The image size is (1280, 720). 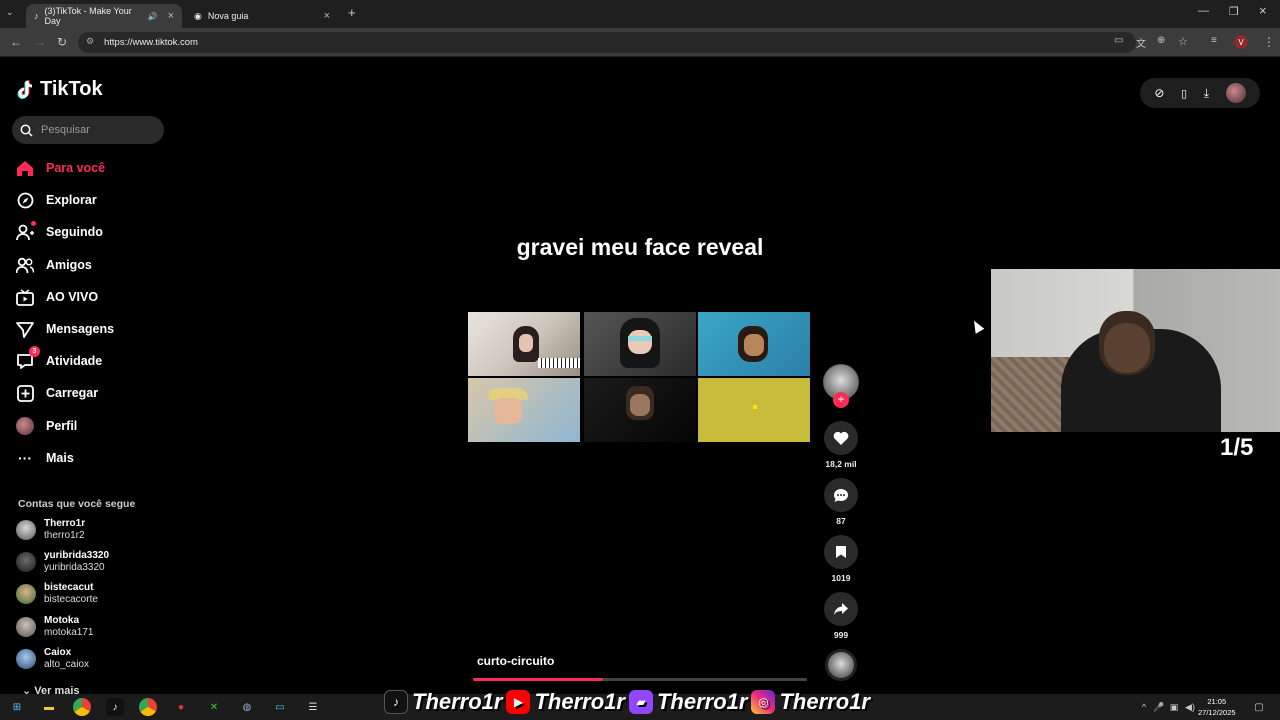 What do you see at coordinates (1135, 350) in the screenshot?
I see `webcam-overlay` at bounding box center [1135, 350].